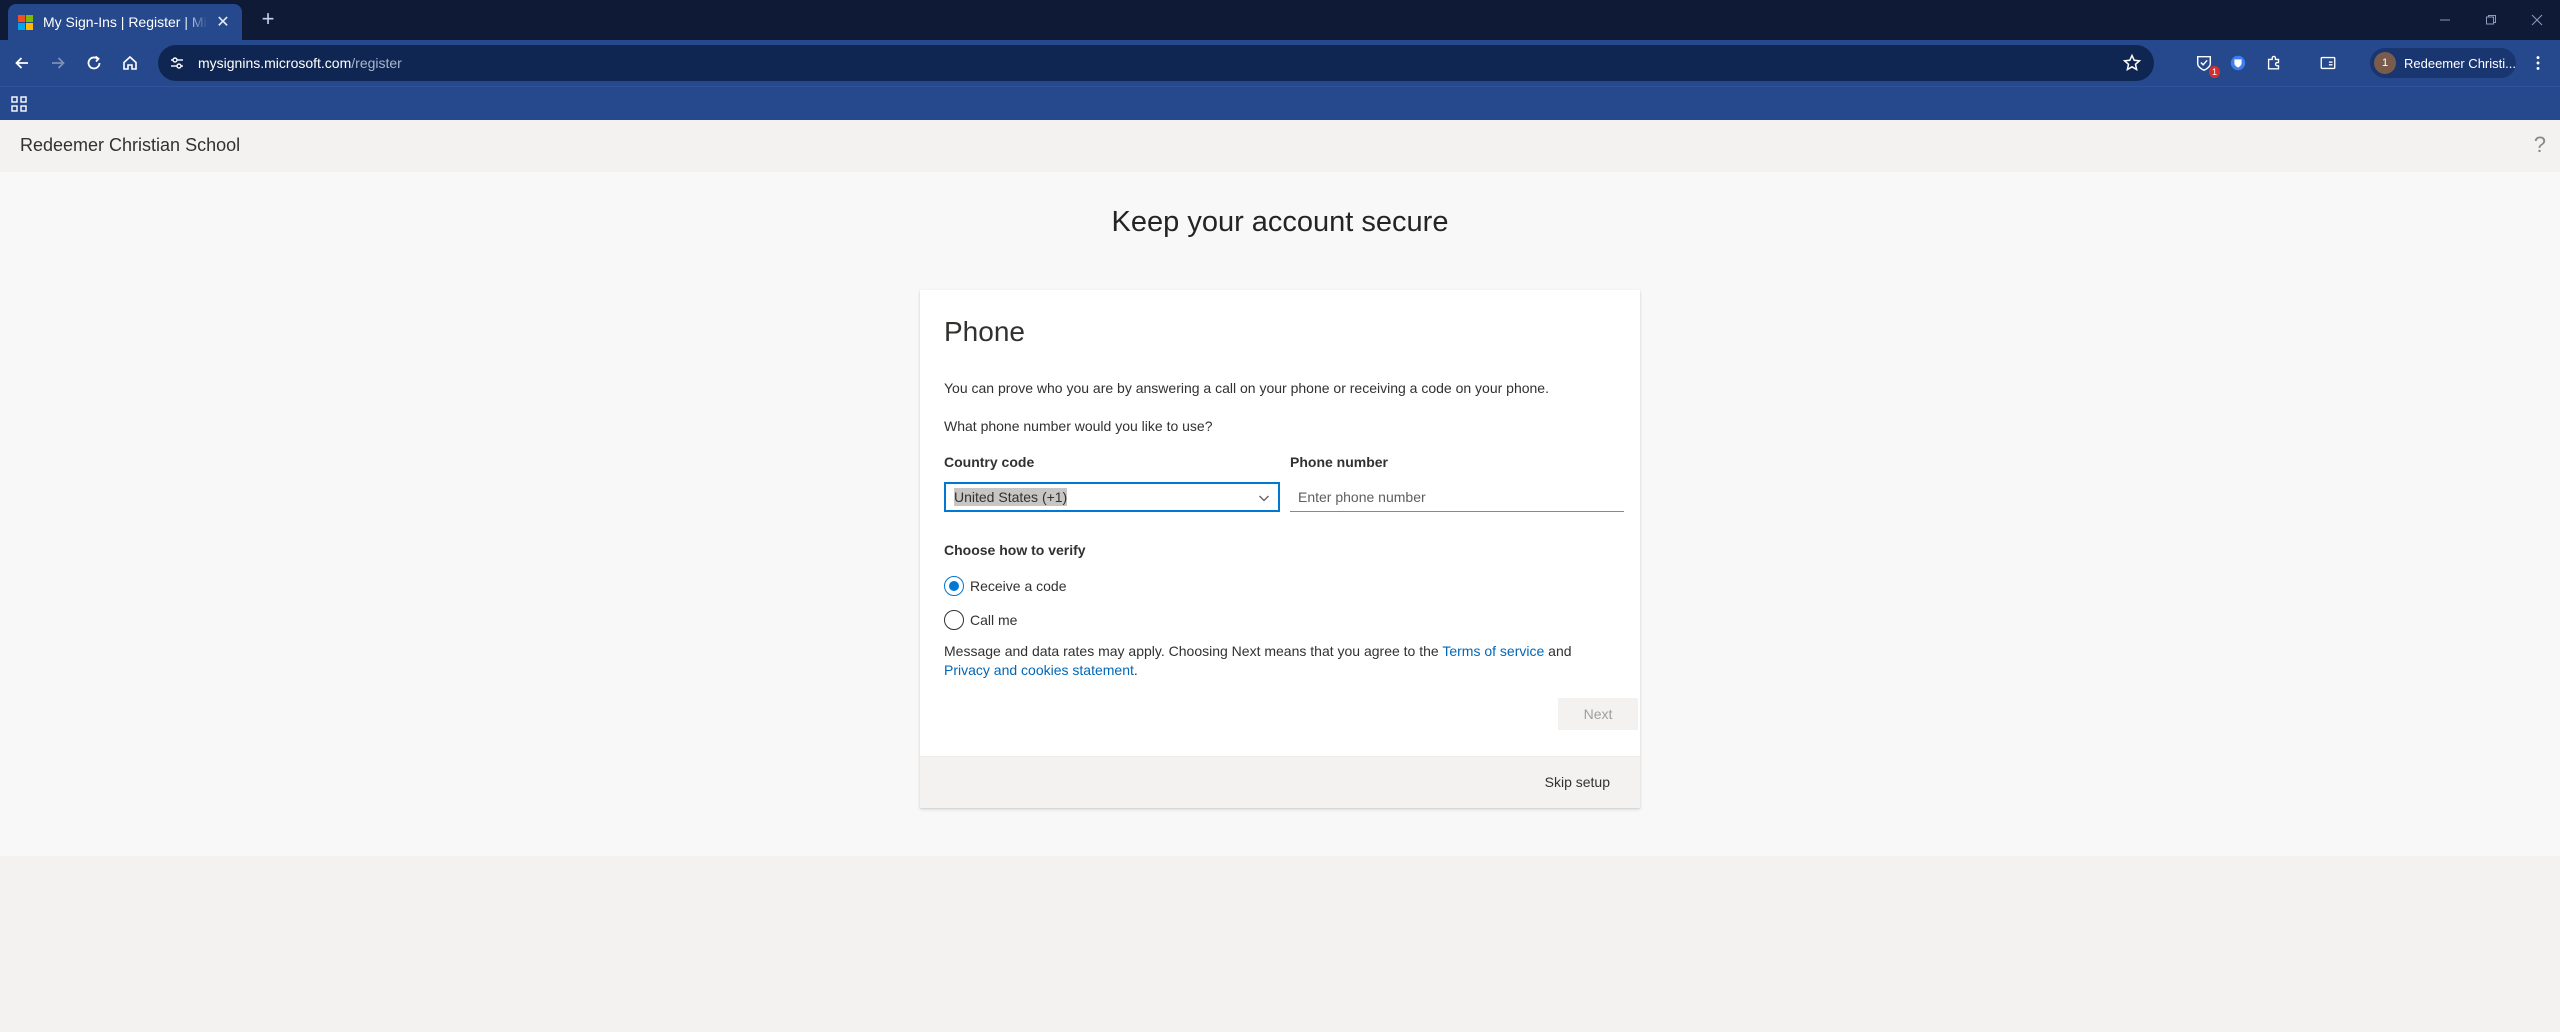 The width and height of the screenshot is (2560, 1032). Describe the element at coordinates (130, 145) in the screenshot. I see `org-name: Redeemer Christian School` at that location.